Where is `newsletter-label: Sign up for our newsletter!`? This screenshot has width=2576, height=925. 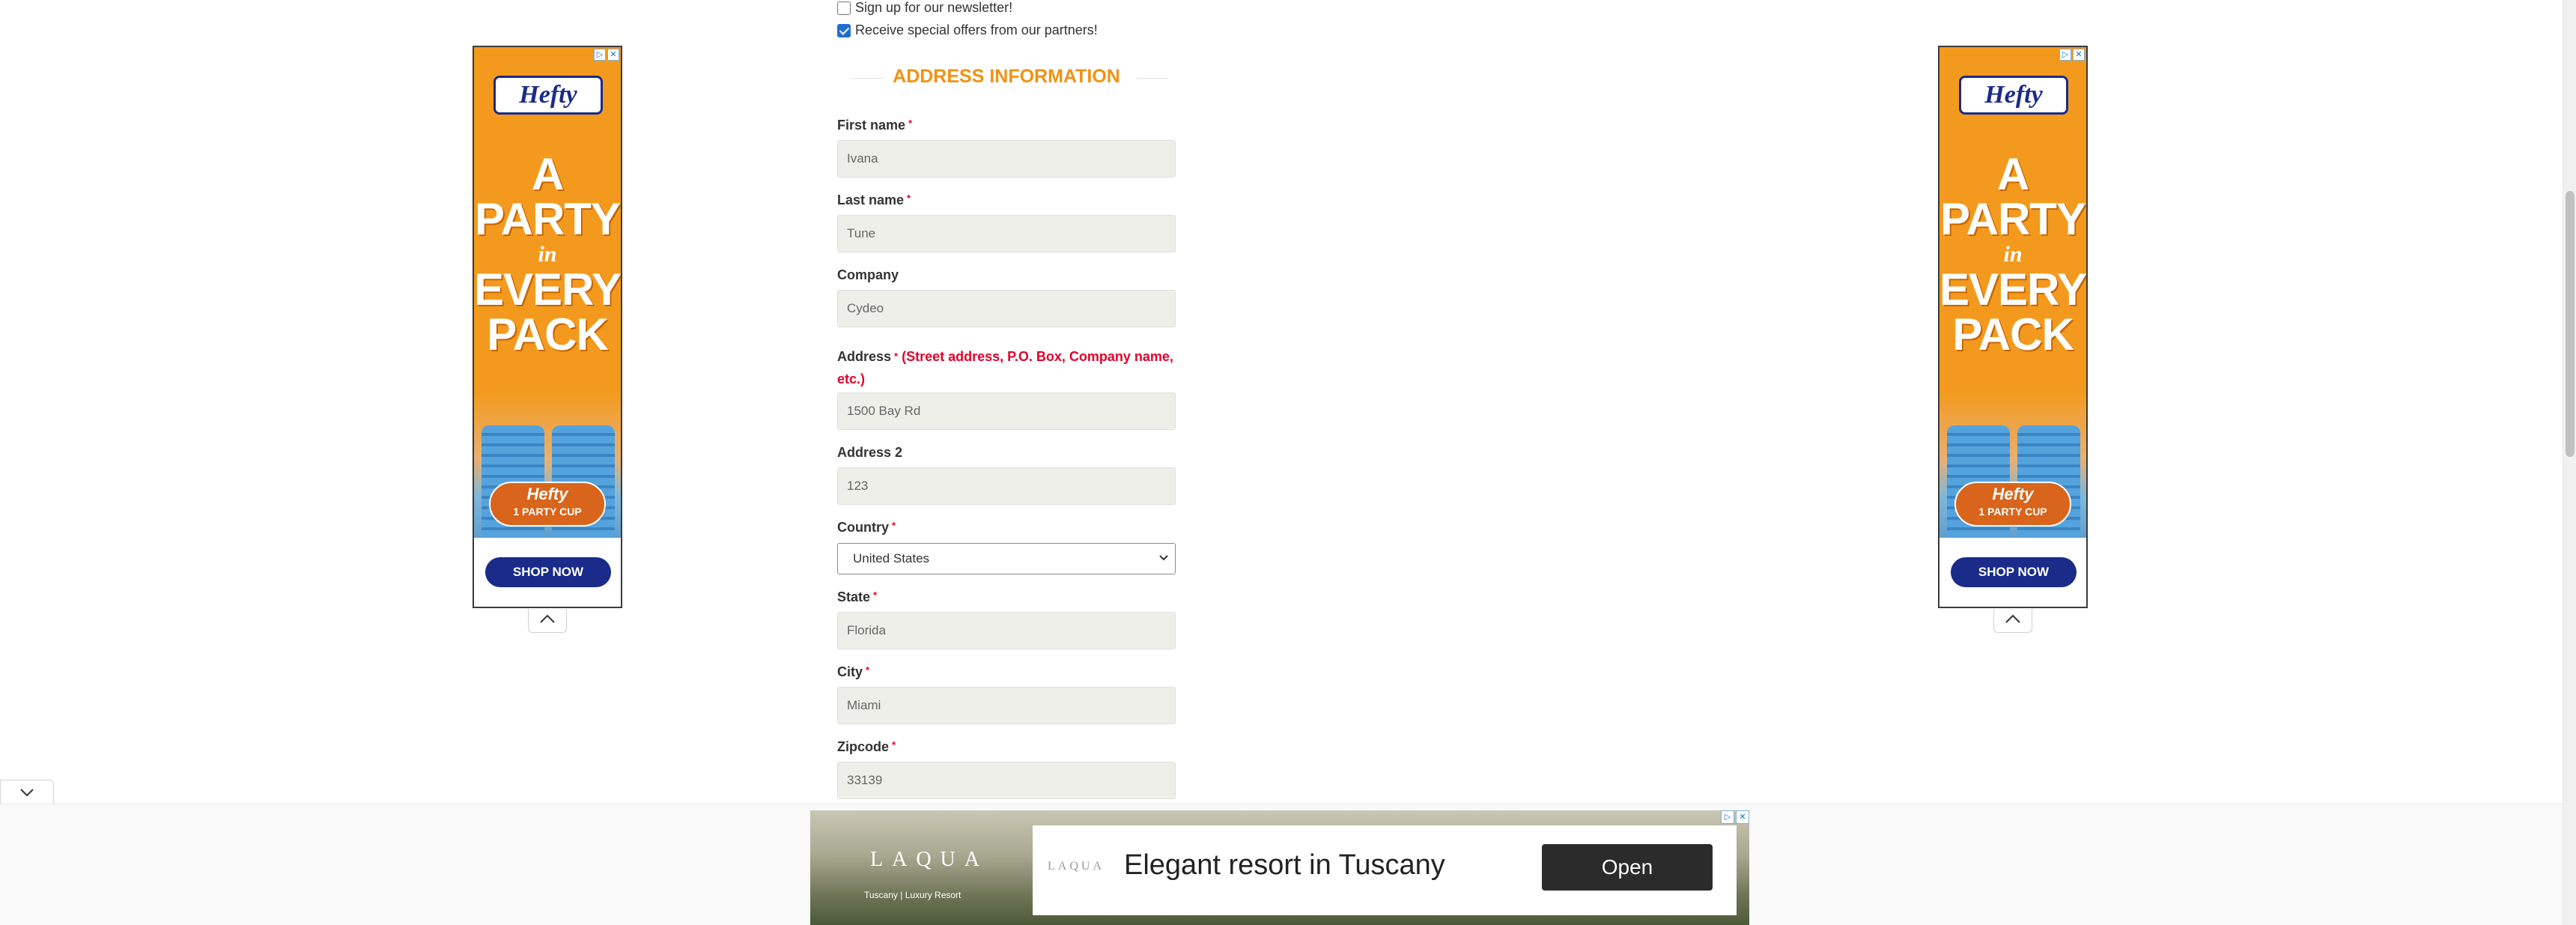 newsletter-label: Sign up for our newsletter! is located at coordinates (934, 7).